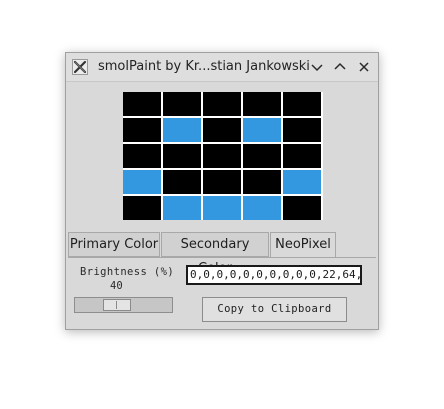  What do you see at coordinates (80, 67) in the screenshot?
I see `x-logo-icon` at bounding box center [80, 67].